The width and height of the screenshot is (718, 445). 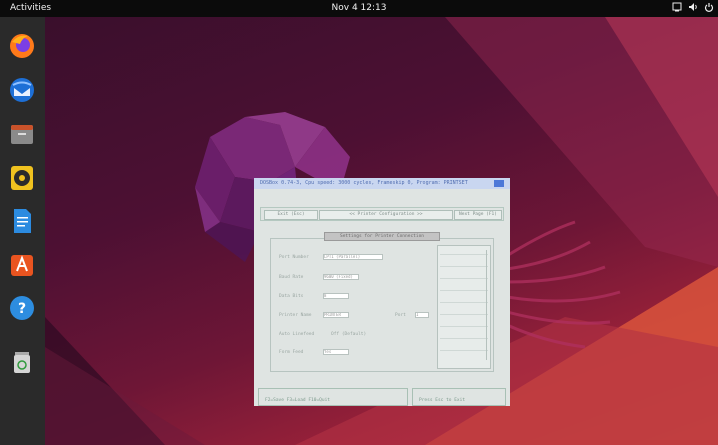 I want to click on status-label: Press Esc to Exit, so click(x=442, y=400).